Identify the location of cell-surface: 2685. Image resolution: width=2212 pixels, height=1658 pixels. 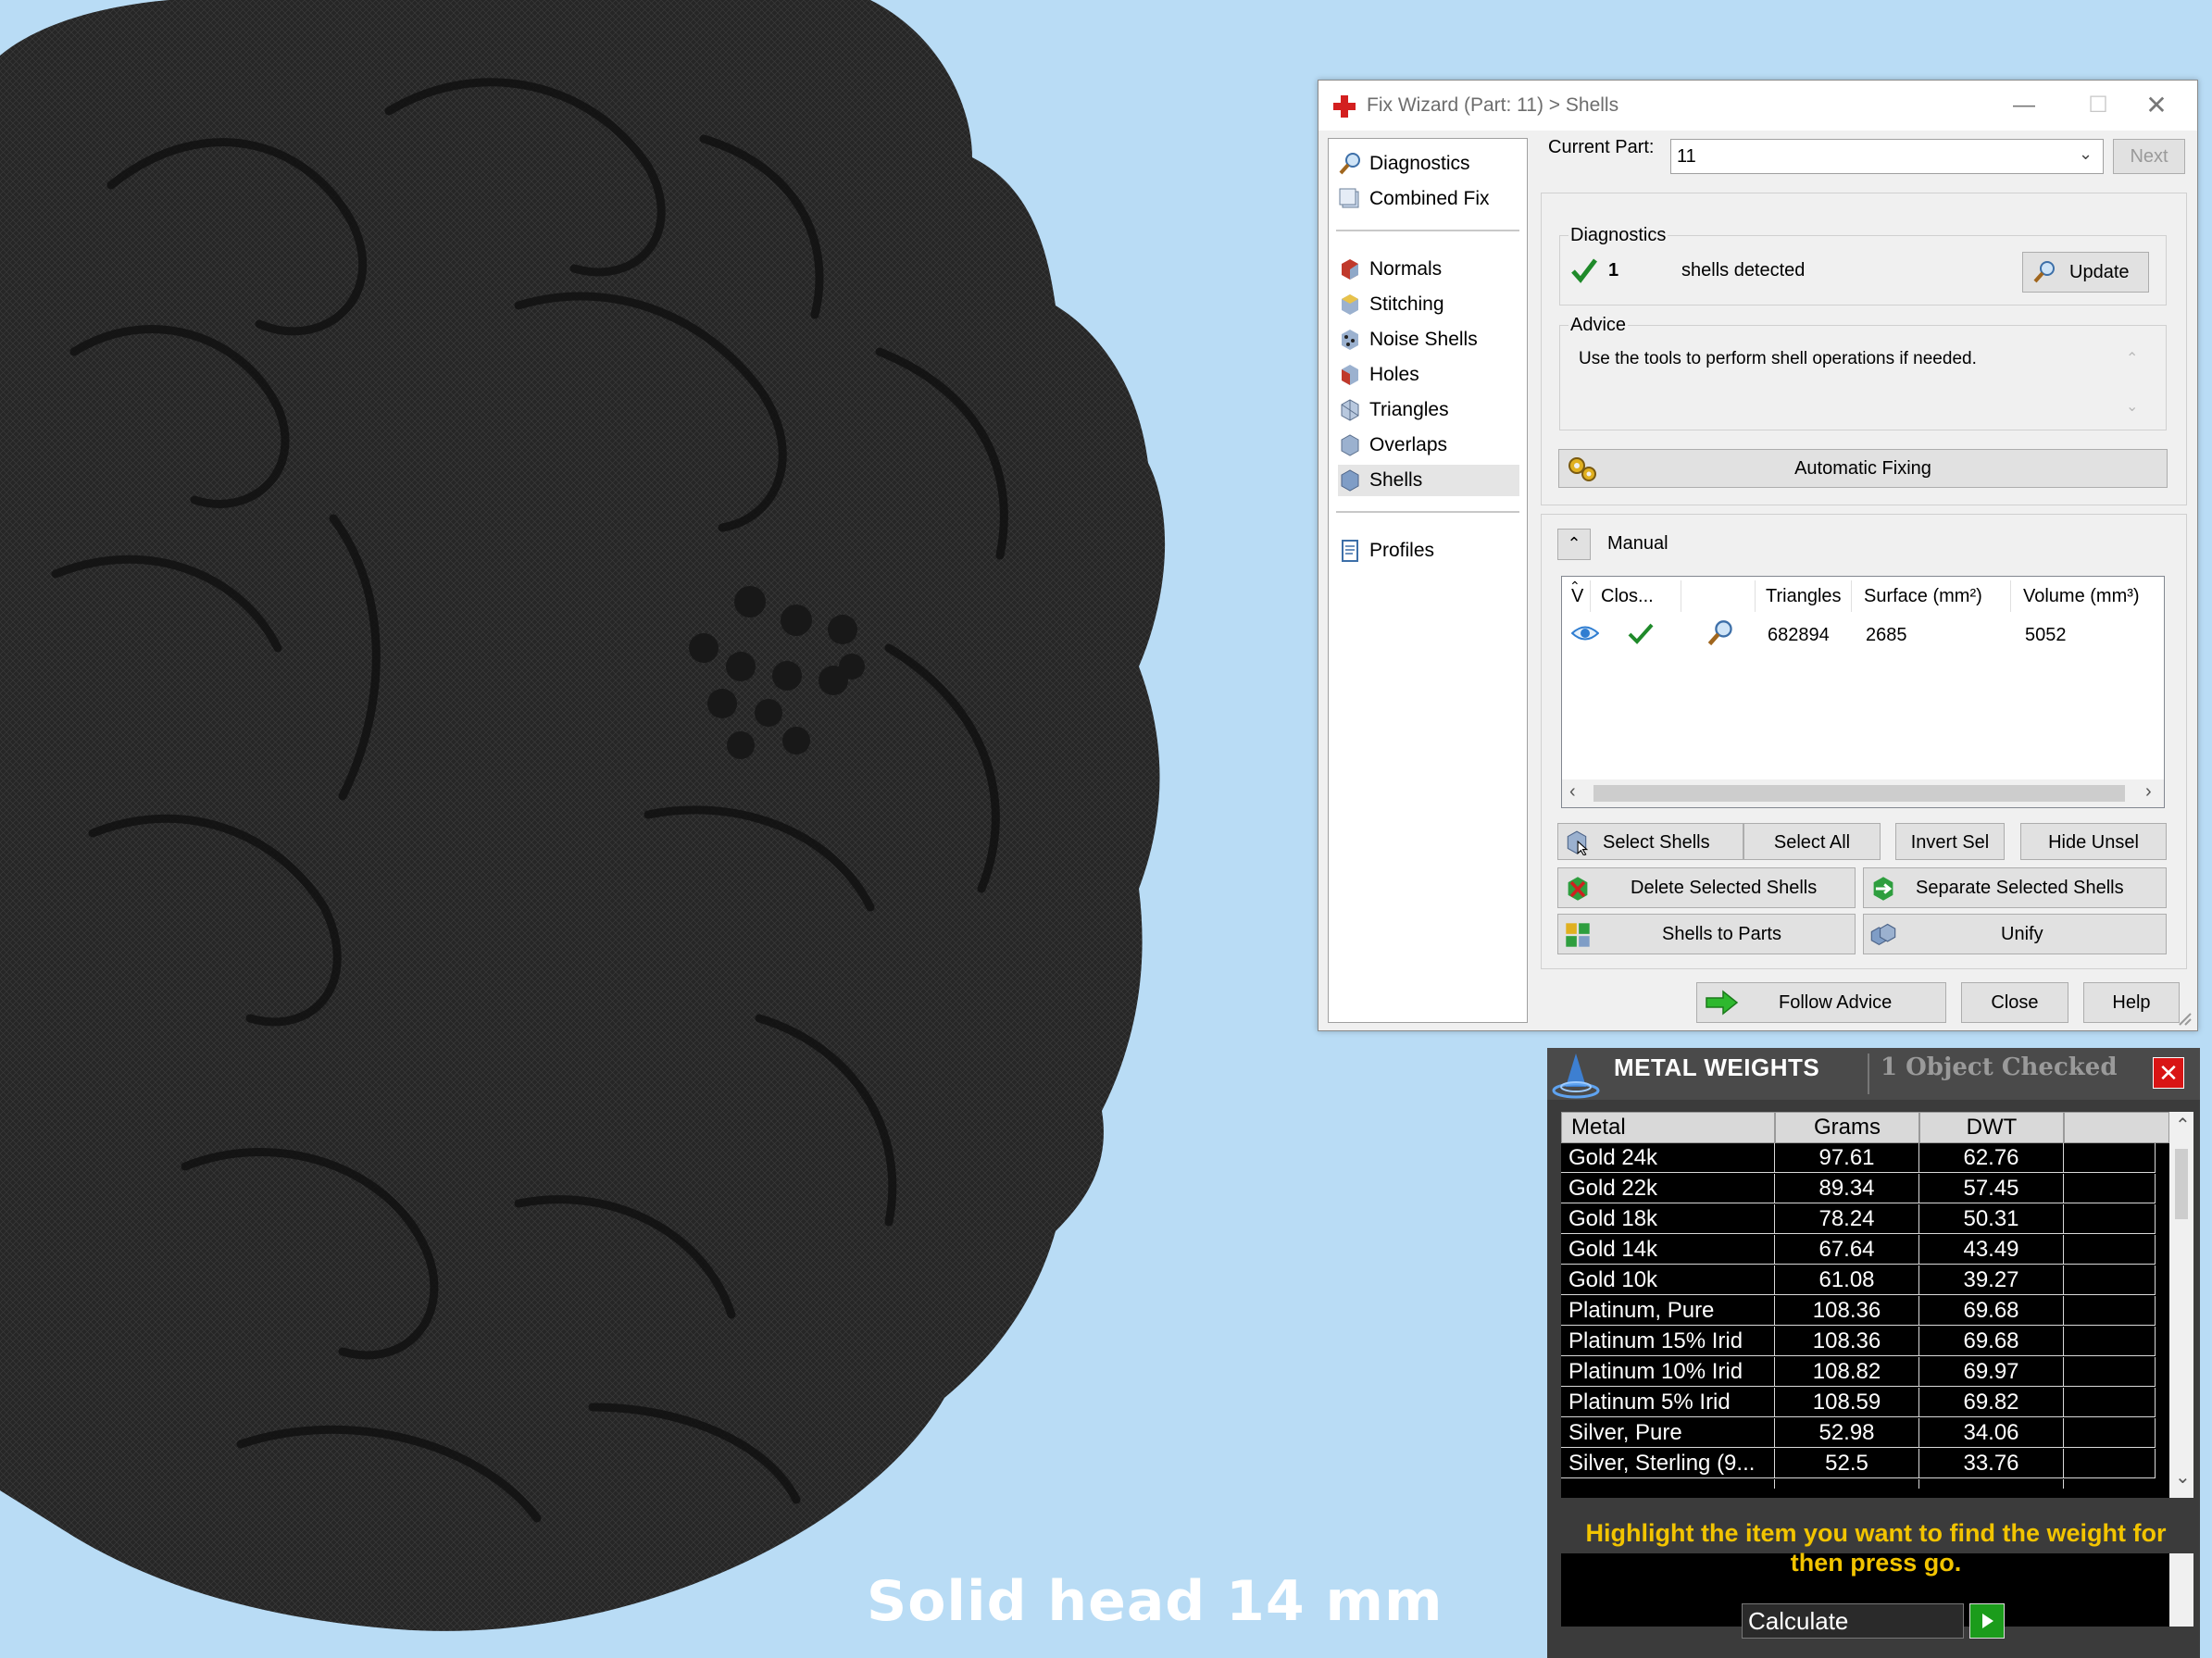
(1887, 635).